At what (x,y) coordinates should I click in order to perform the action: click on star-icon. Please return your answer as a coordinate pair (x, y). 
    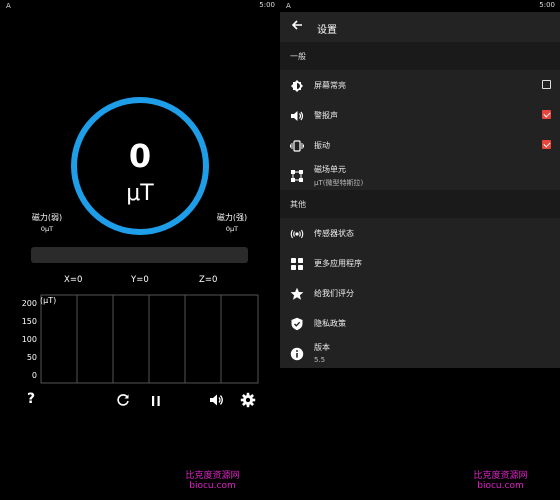
    Looking at the image, I should click on (297, 293).